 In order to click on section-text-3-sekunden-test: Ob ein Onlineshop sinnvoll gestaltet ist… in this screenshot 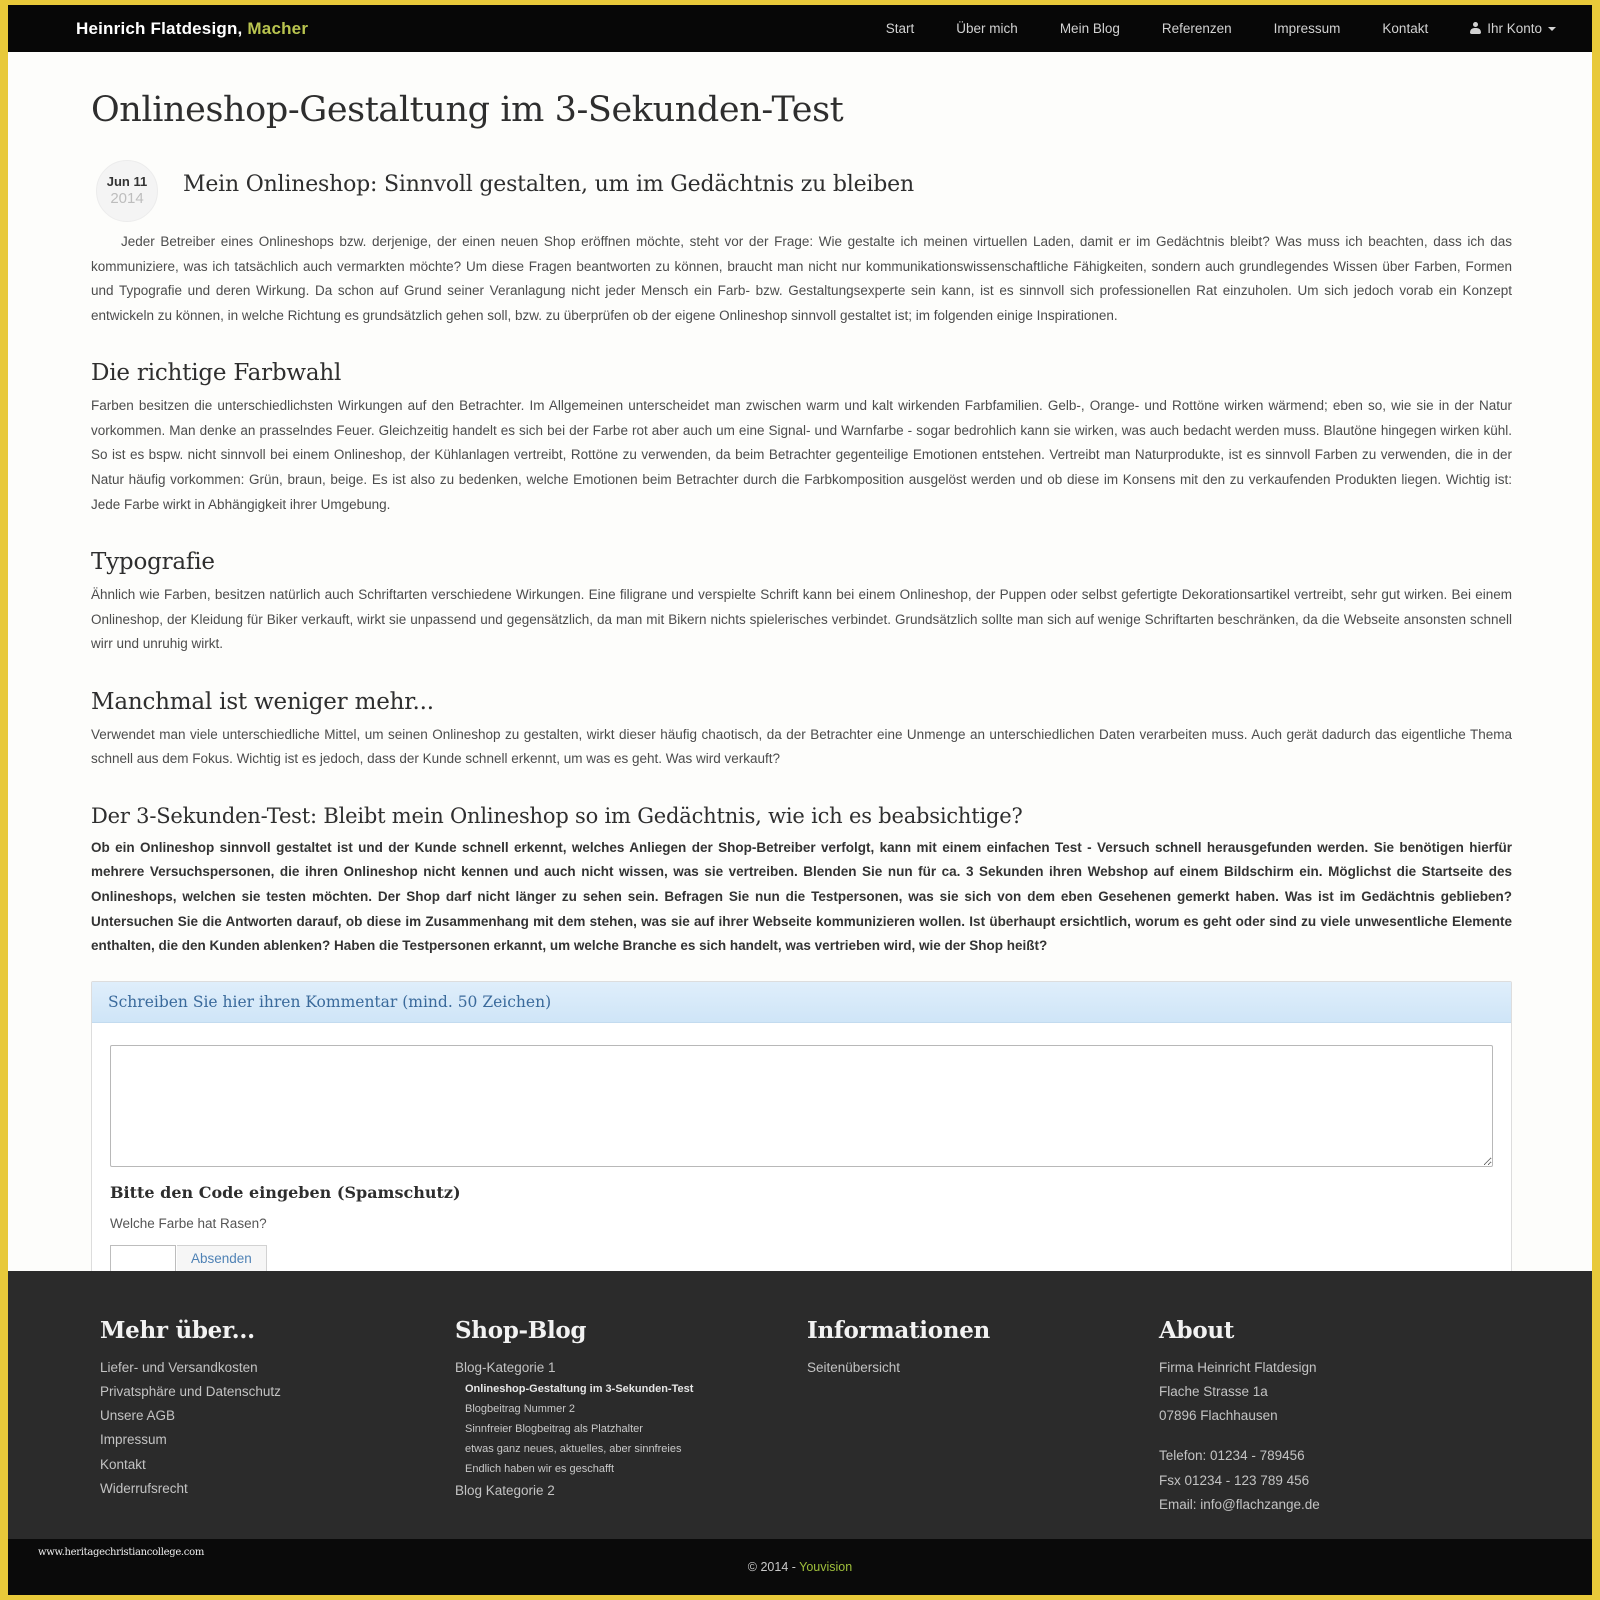, I will do `click(801, 896)`.